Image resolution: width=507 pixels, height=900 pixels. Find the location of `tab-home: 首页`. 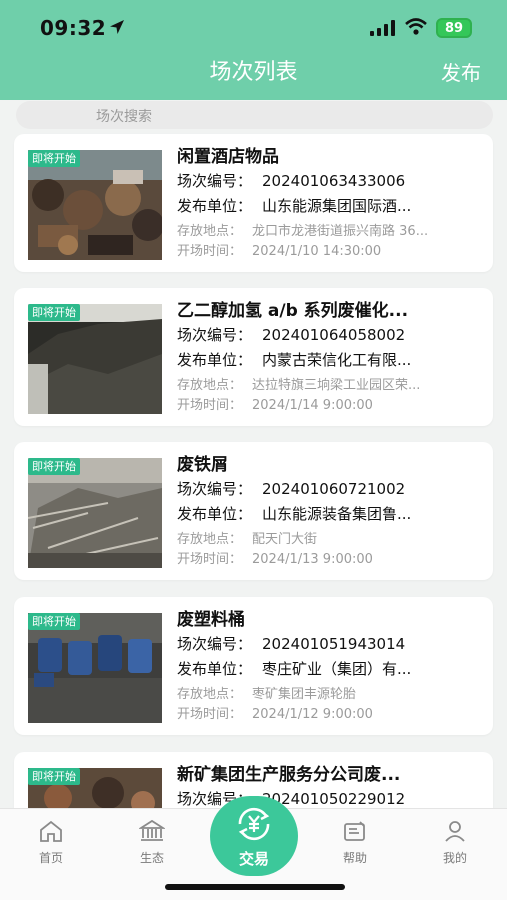

tab-home: 首页 is located at coordinates (51, 842).